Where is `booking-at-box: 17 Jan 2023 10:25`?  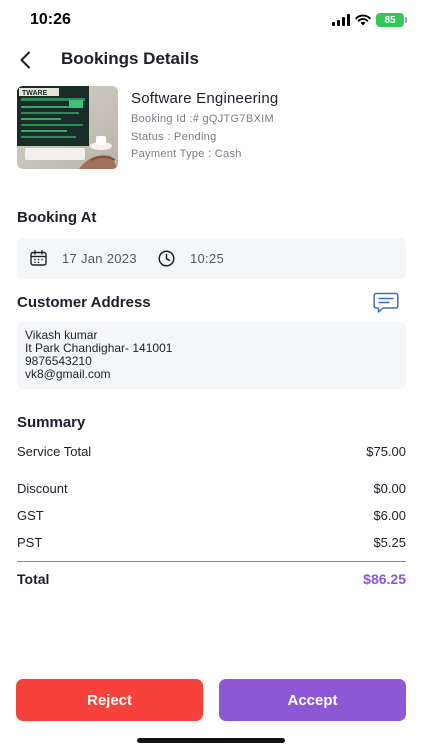
booking-at-box: 17 Jan 2023 10:25 is located at coordinates (211, 258).